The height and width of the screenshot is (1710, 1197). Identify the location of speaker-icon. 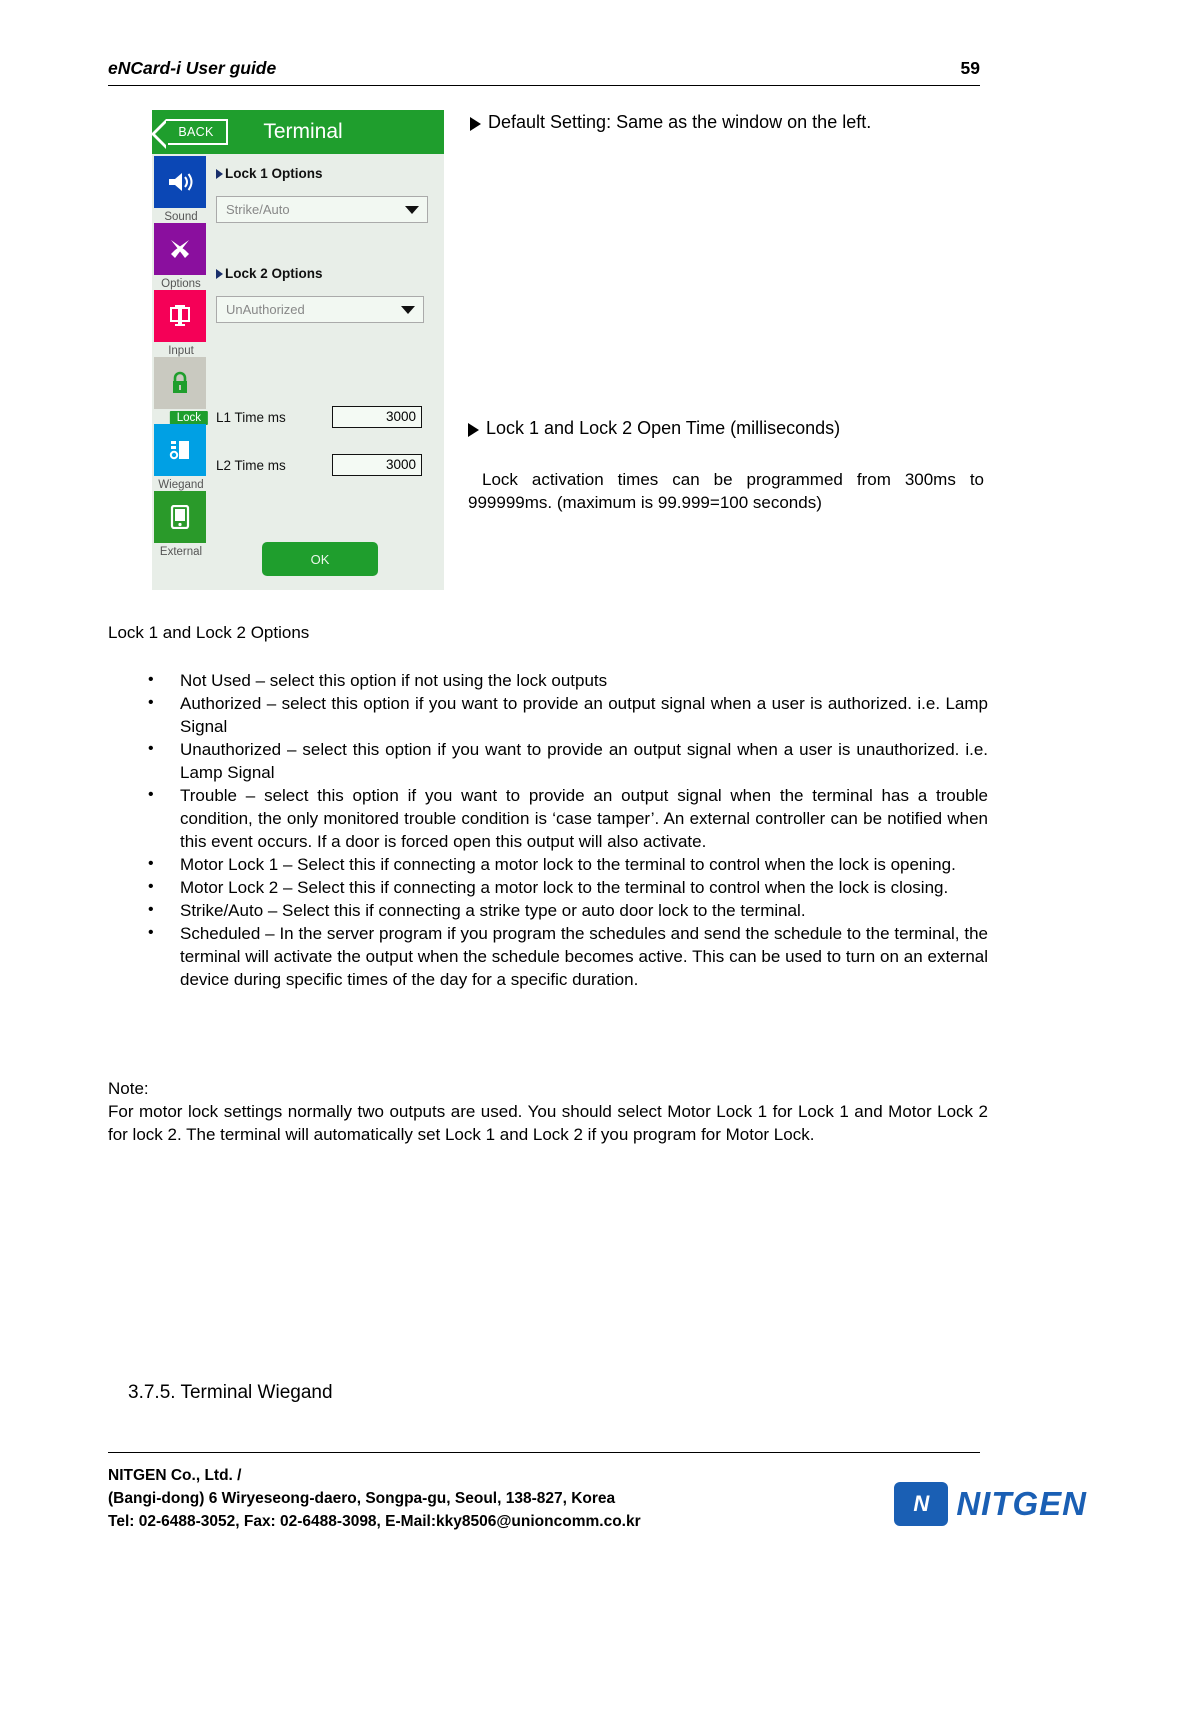
(180, 182).